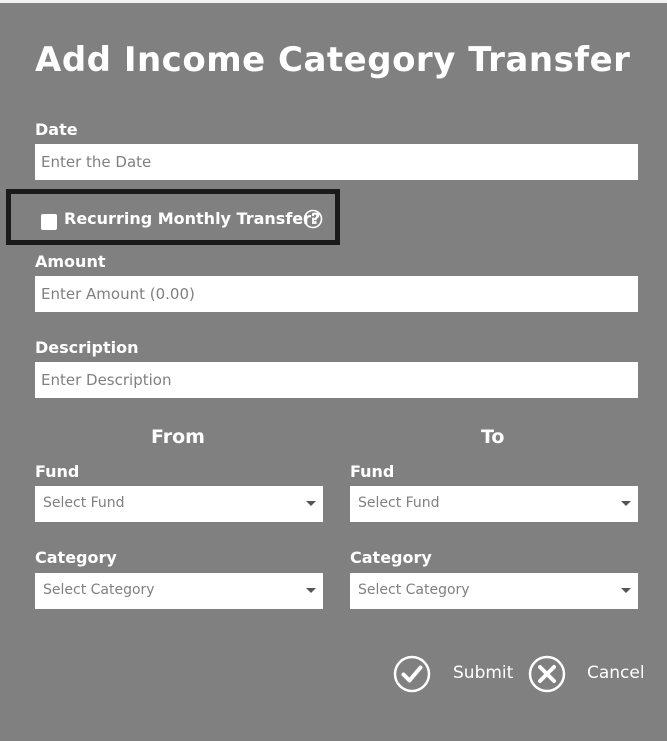  I want to click on to-fund-selected: Select Fund, so click(399, 503).